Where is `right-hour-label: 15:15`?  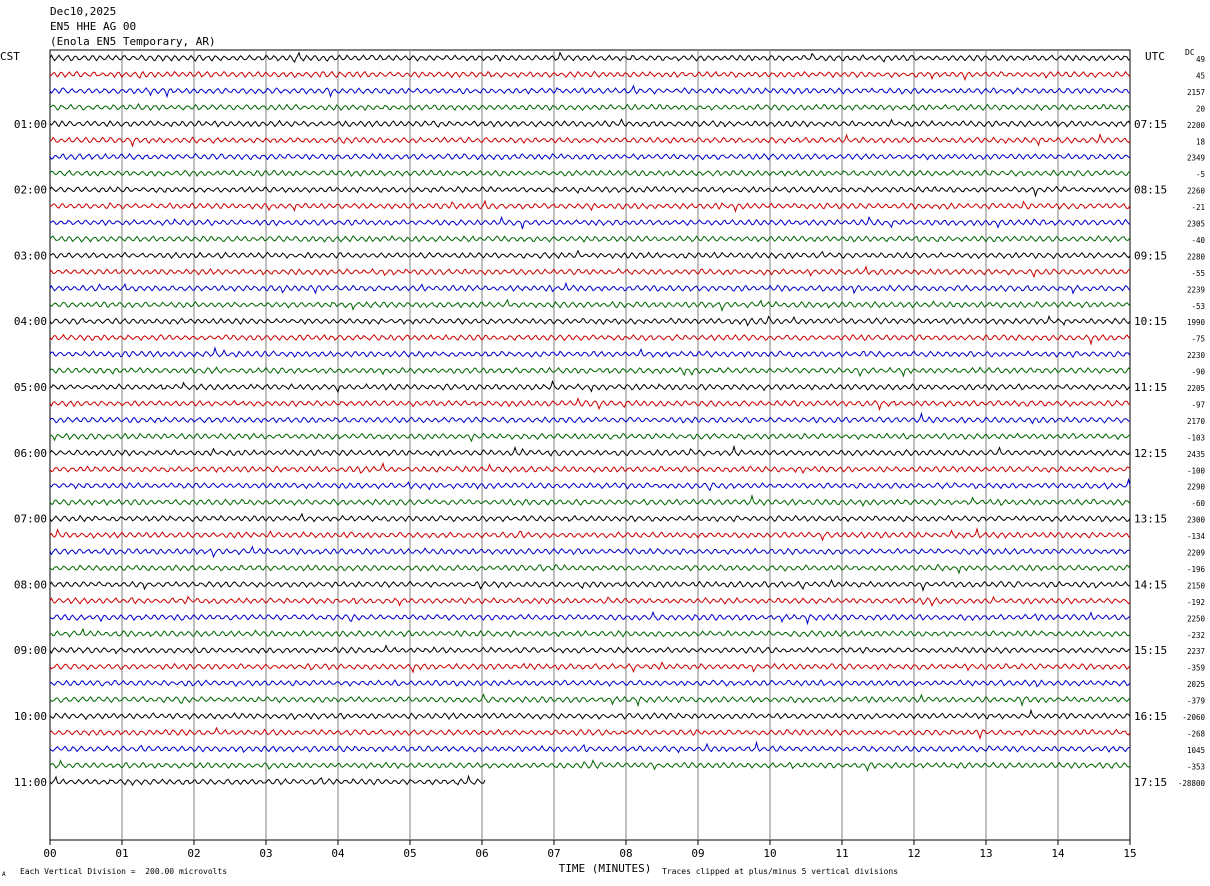 right-hour-label: 15:15 is located at coordinates (1150, 650).